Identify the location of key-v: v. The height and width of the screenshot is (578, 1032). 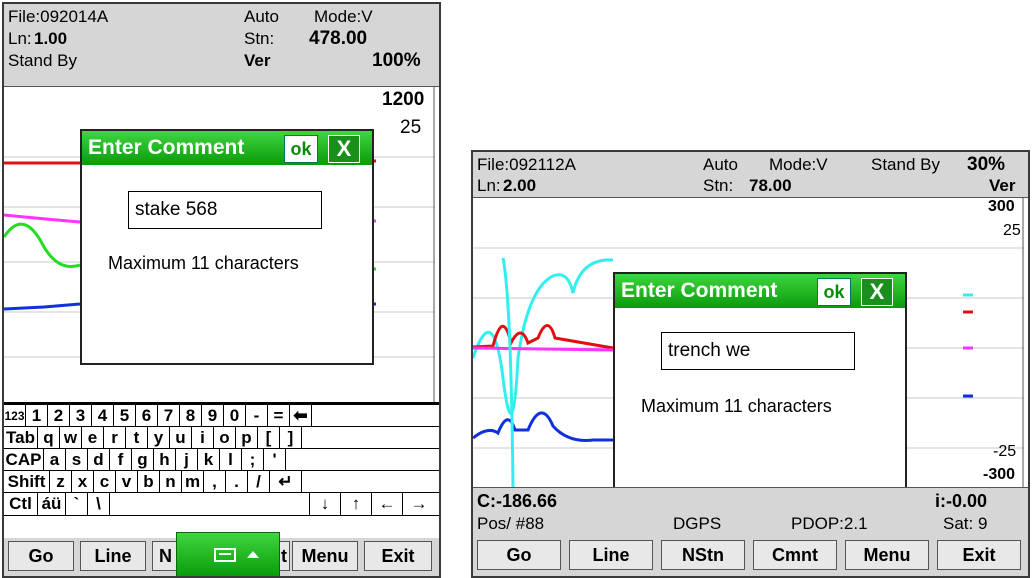
(127, 482).